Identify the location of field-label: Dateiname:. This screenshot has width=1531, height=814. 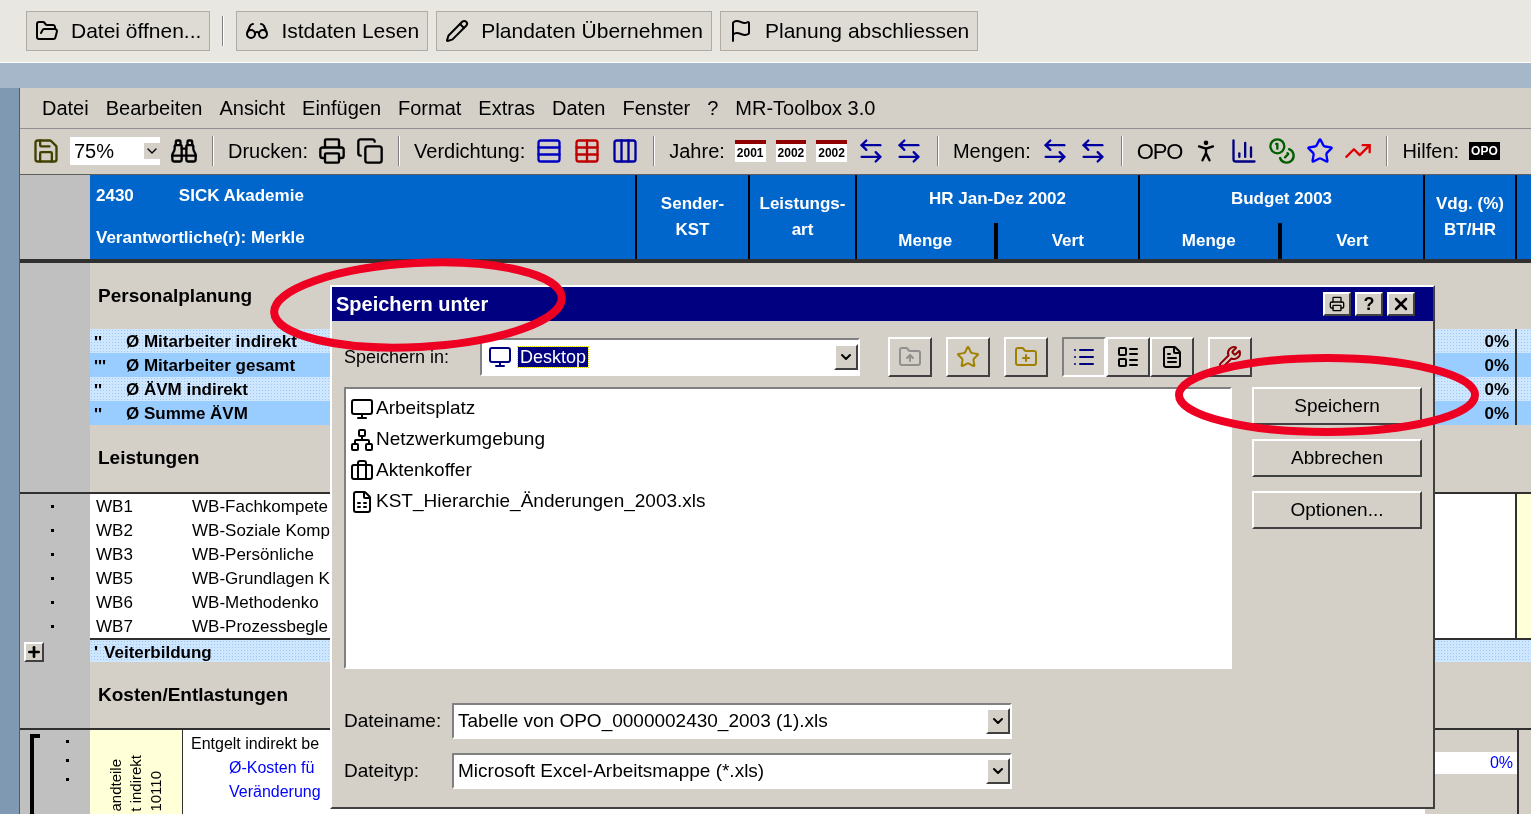
(393, 720).